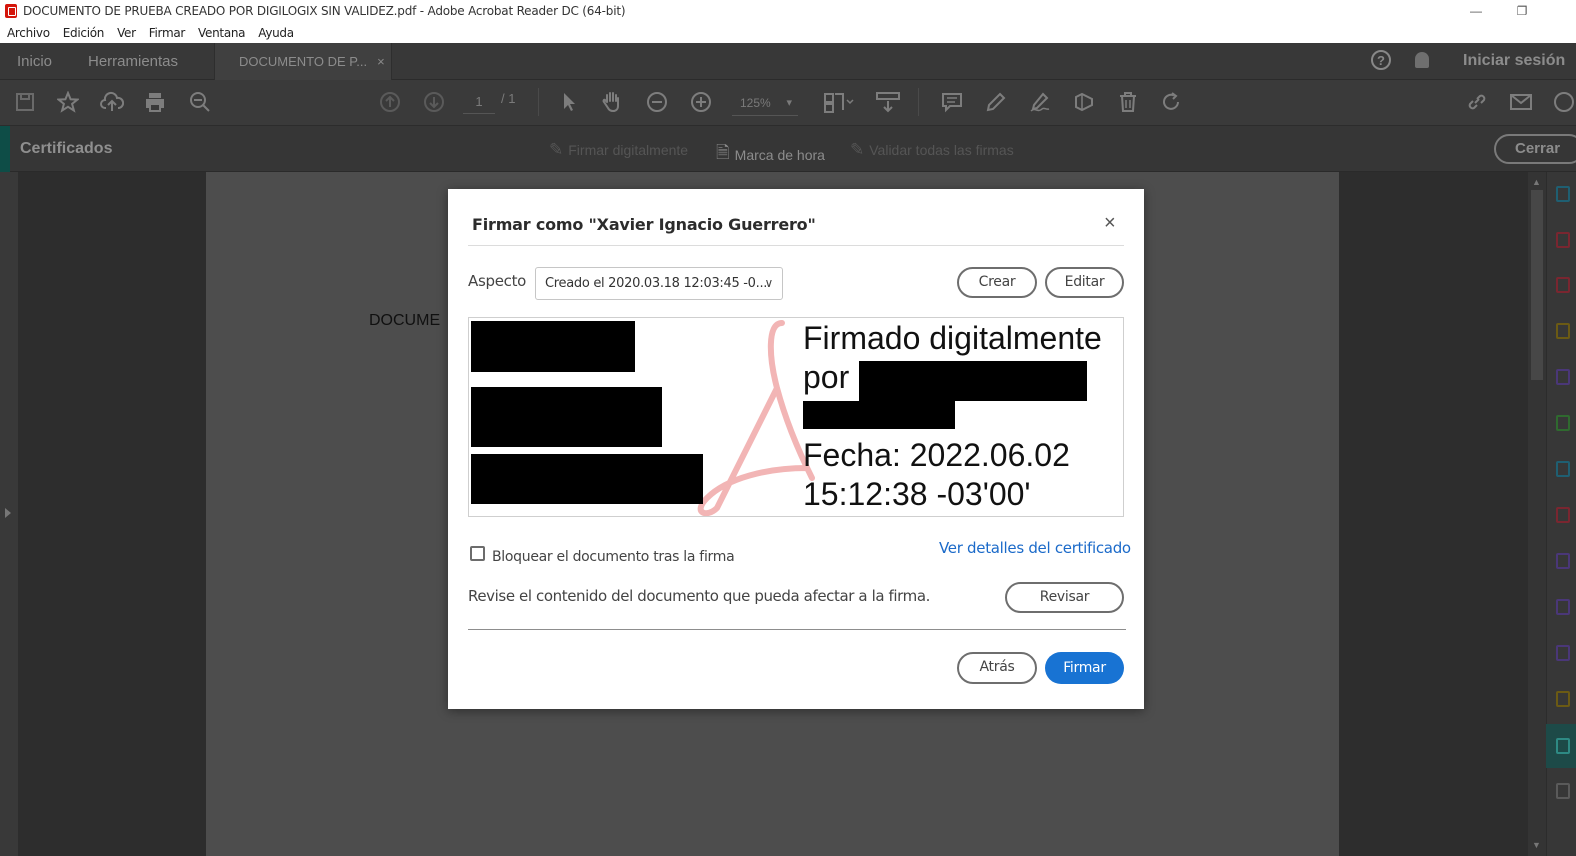 This screenshot has height=856, width=1576. Describe the element at coordinates (1522, 11) in the screenshot. I see `restore-button: ❐` at that location.